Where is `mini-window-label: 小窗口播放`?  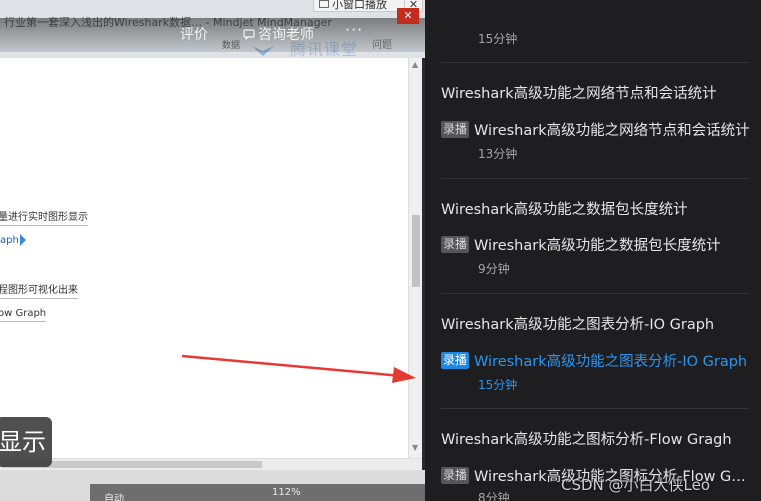
mini-window-label: 小窗口播放 is located at coordinates (359, 5).